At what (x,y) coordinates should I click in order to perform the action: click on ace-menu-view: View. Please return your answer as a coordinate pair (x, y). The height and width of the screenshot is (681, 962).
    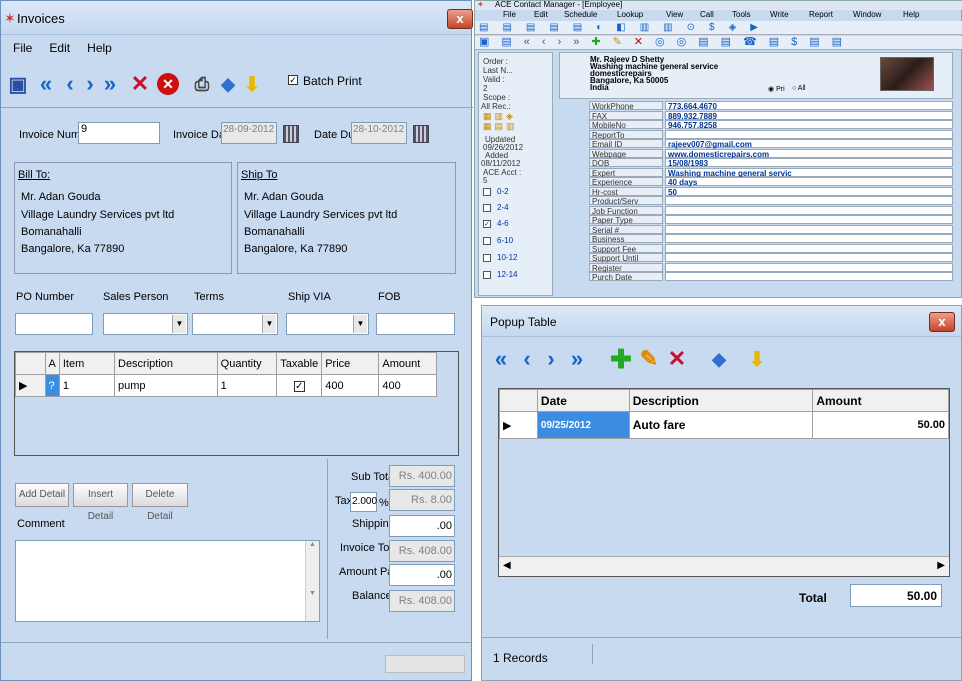
    Looking at the image, I should click on (674, 15).